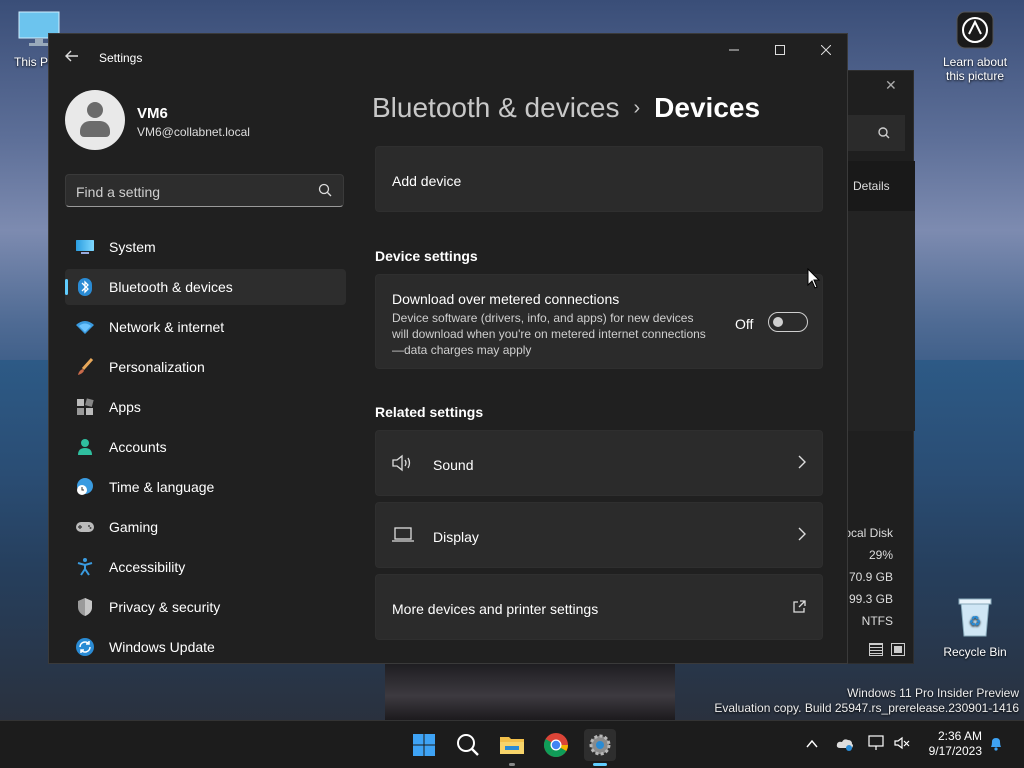 Image resolution: width=1024 pixels, height=768 pixels. What do you see at coordinates (873, 133) in the screenshot?
I see `explorer-search` at bounding box center [873, 133].